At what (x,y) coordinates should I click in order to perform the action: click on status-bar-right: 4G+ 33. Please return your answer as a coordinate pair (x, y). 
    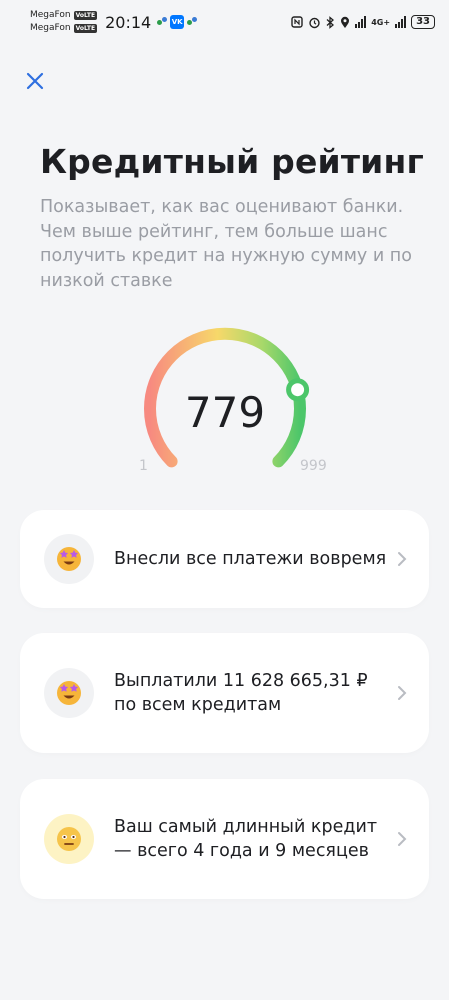
    Looking at the image, I should click on (363, 22).